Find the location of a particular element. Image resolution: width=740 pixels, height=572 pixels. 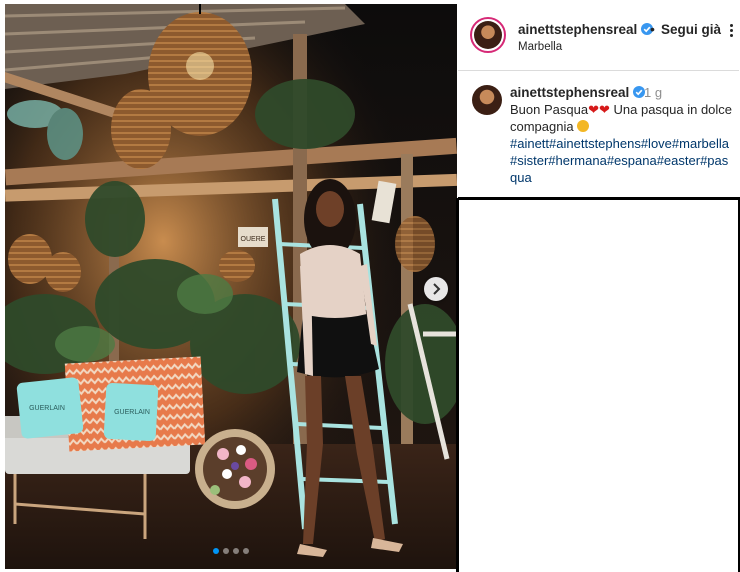

caption-username: ainettstephensreal is located at coordinates (578, 92).